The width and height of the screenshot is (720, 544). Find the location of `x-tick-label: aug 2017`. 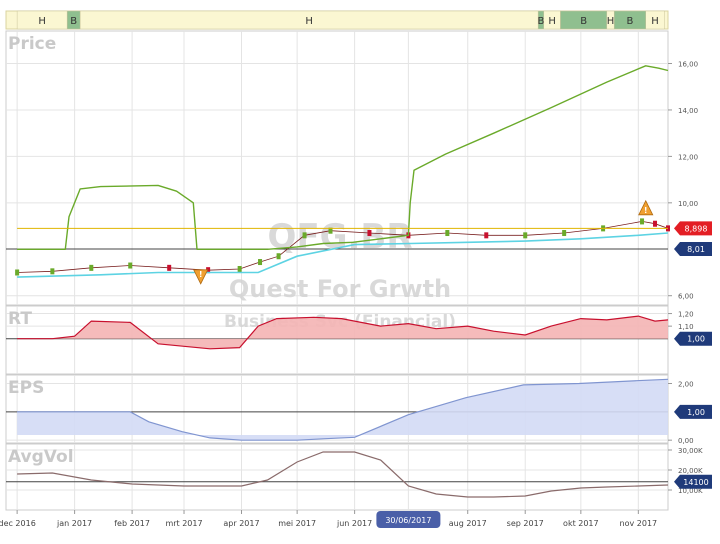

x-tick-label: aug 2017 is located at coordinates (468, 523).